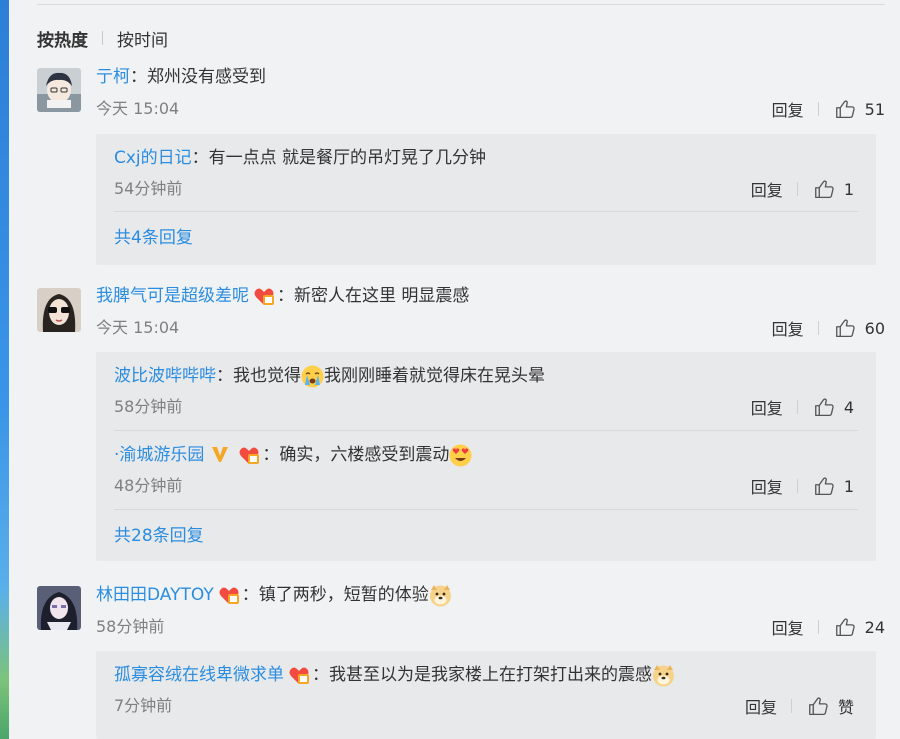 The height and width of the screenshot is (739, 900). I want to click on reply-item: 波比波哔哔哔 ： 我也觉得 我刚刚睡着就觉得床在晃头晕 58分钟前 回复 4, so click(486, 391).